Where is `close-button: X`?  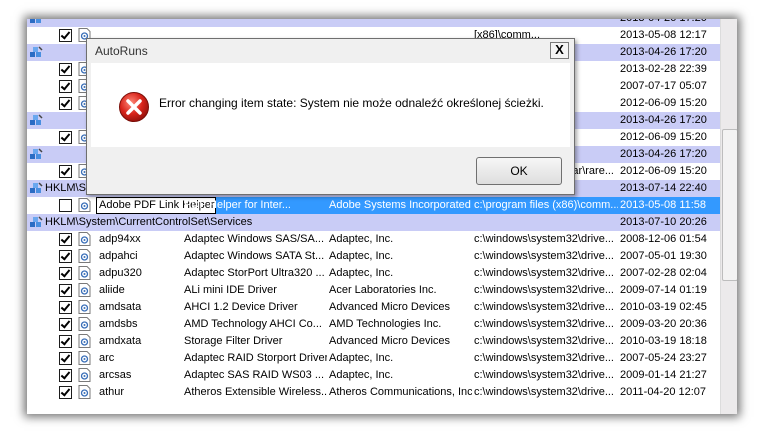
close-button: X is located at coordinates (559, 50).